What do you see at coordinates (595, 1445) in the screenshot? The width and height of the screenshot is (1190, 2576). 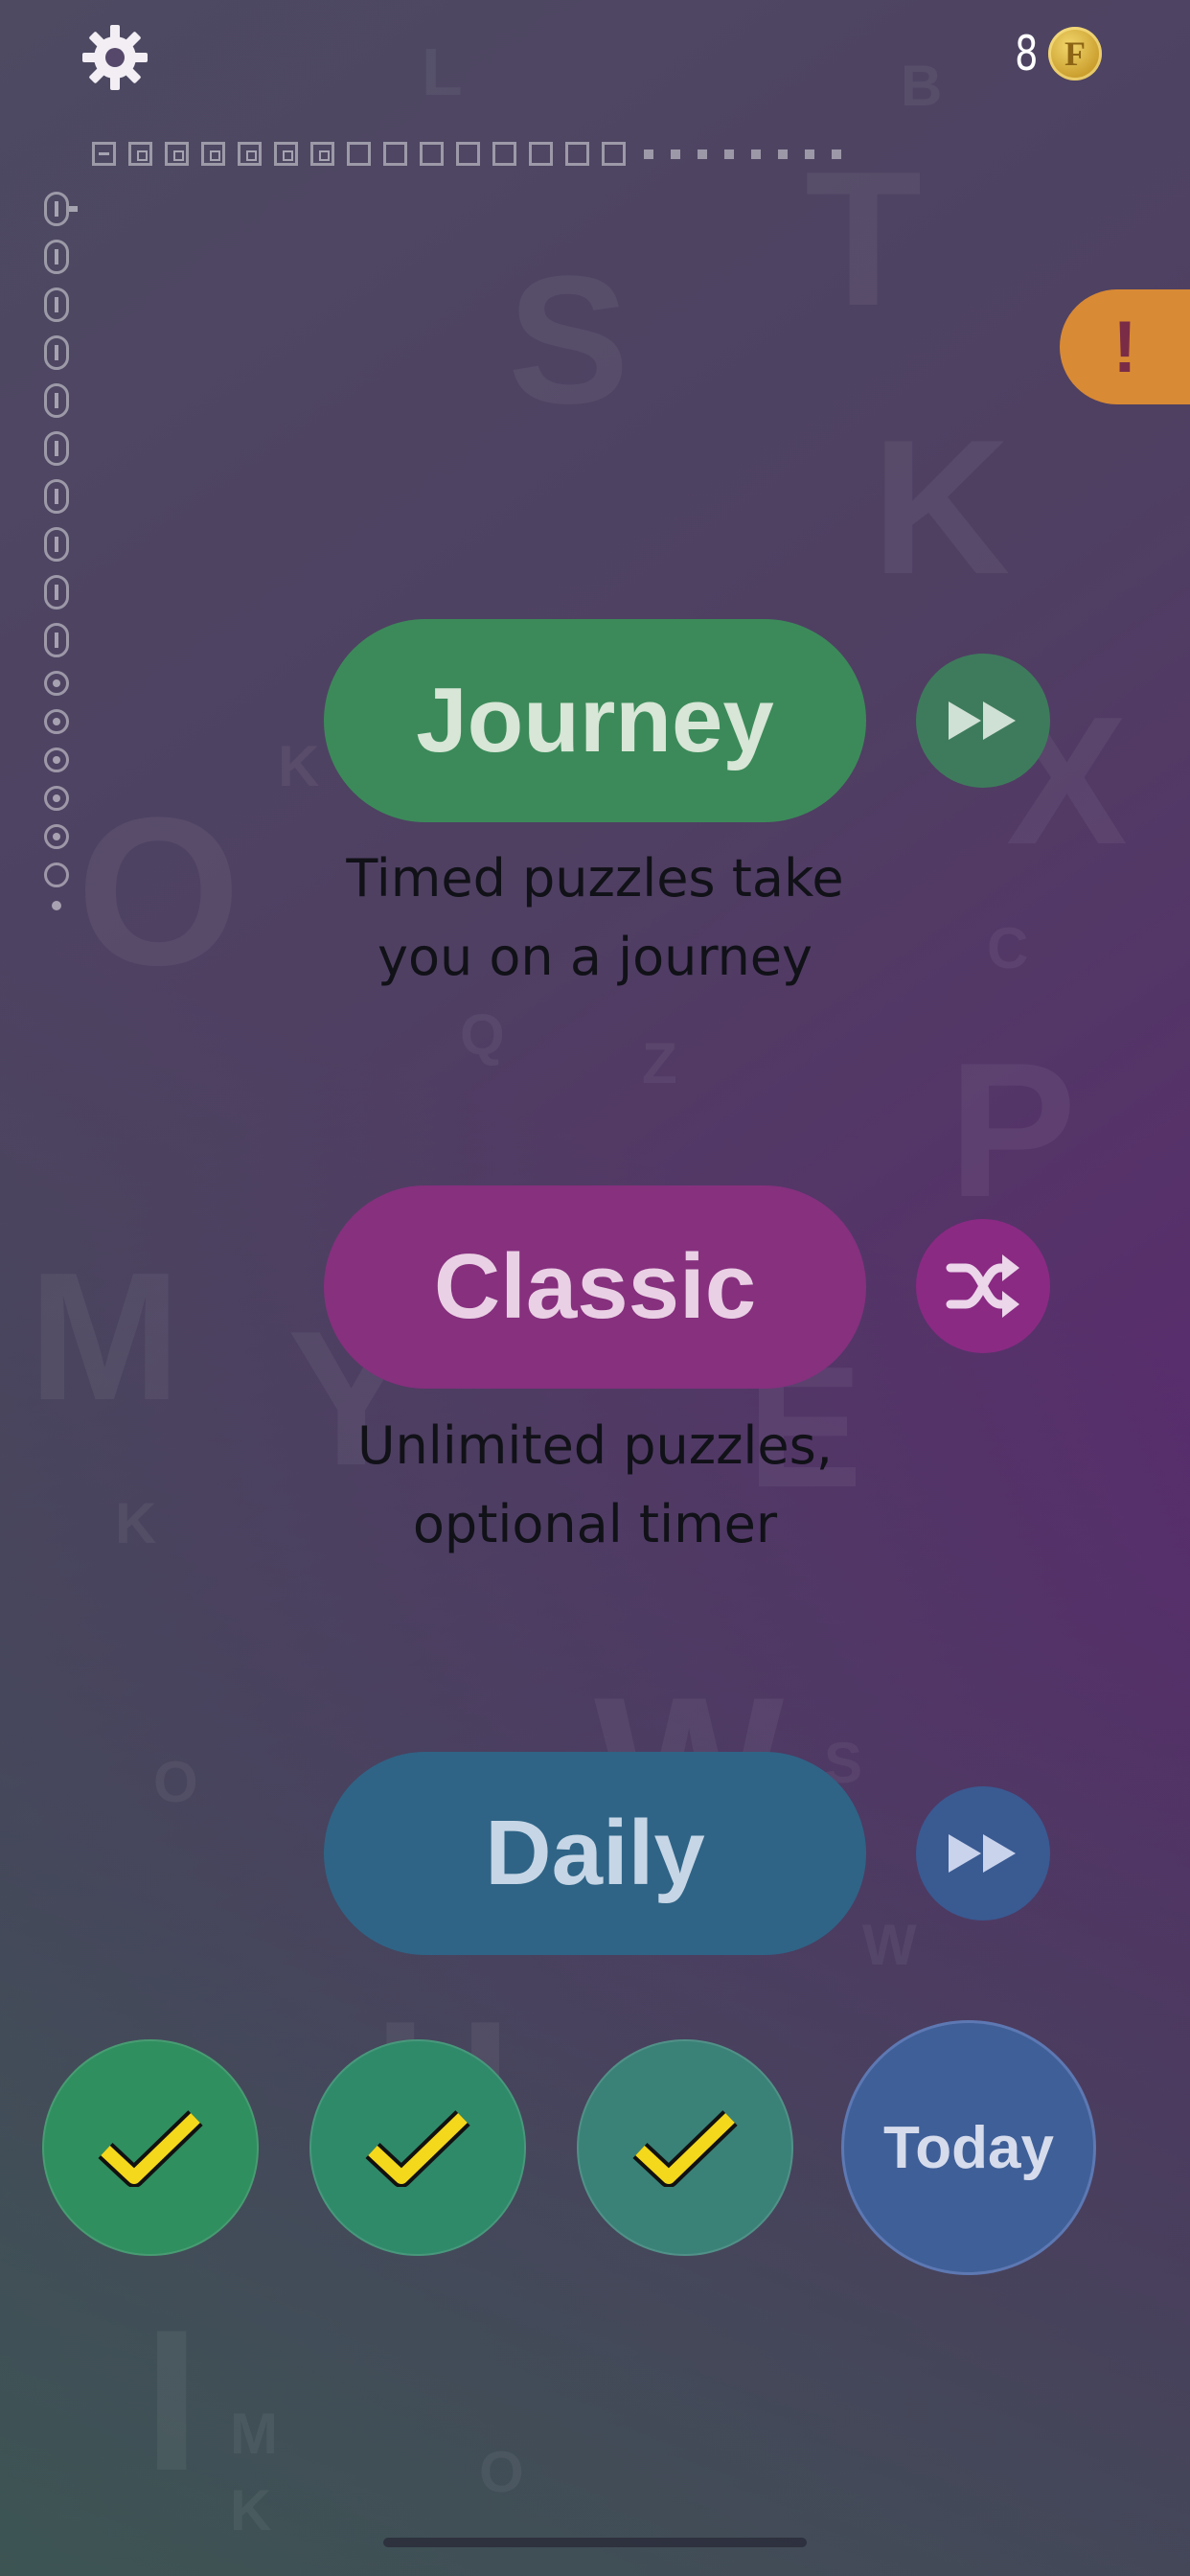 I see `classic-description-line1: Unlimited puzzles,` at bounding box center [595, 1445].